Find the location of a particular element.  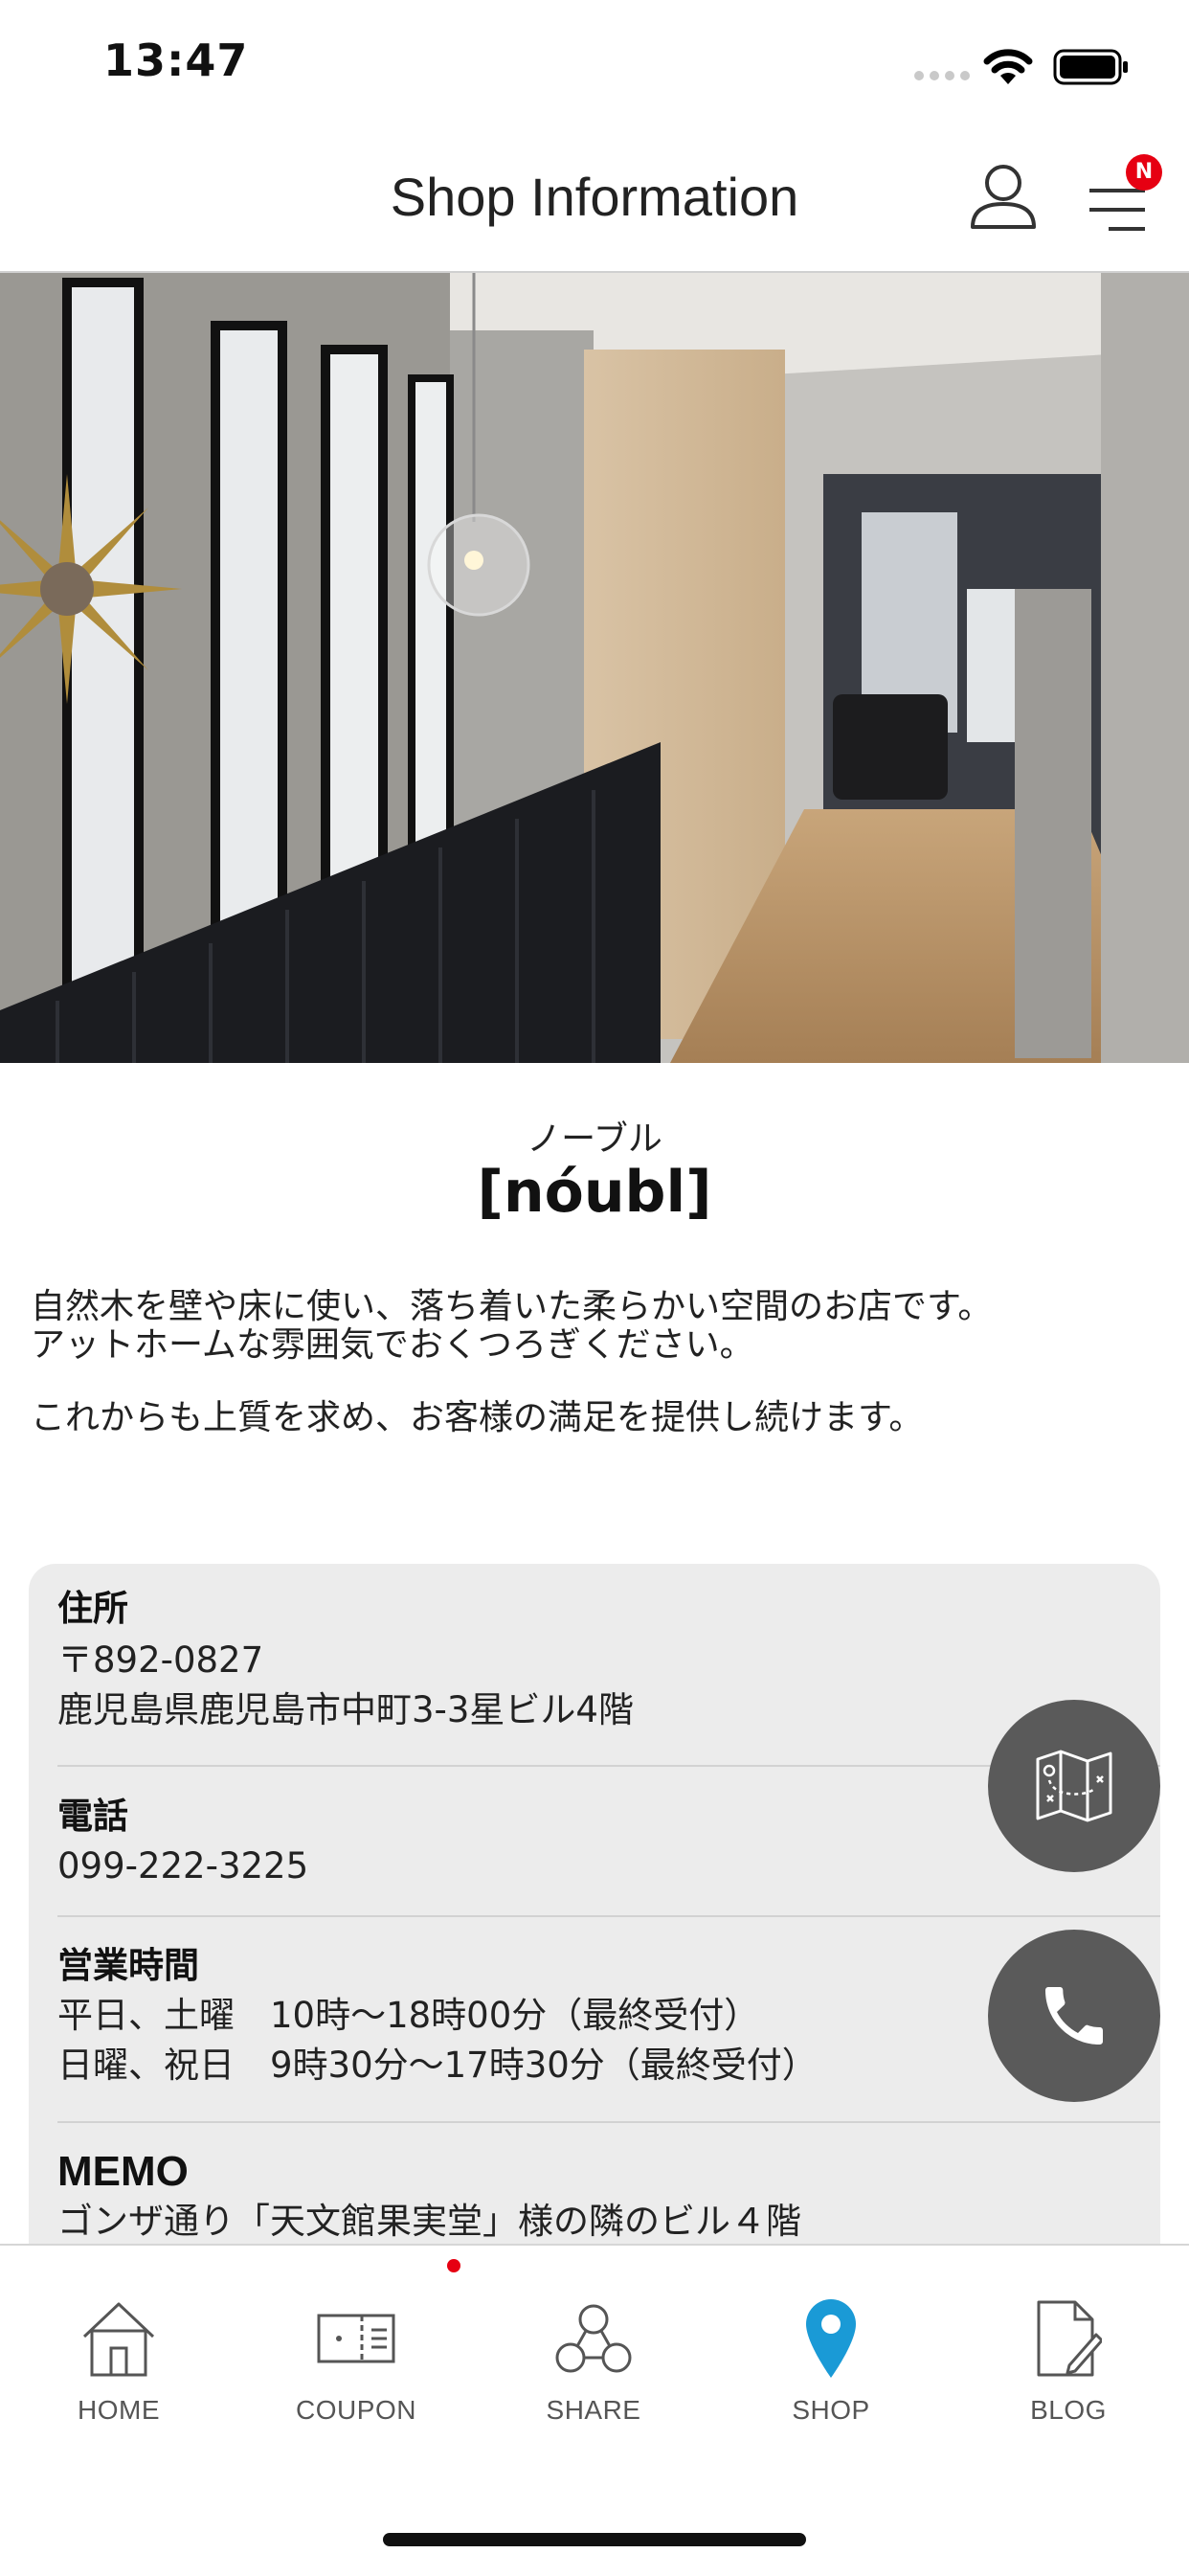

hours-label: 営業時間 is located at coordinates (128, 1965).